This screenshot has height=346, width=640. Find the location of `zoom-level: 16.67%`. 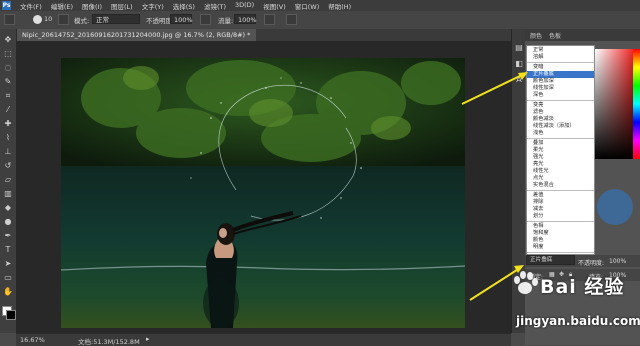

zoom-level: 16.67% is located at coordinates (32, 340).